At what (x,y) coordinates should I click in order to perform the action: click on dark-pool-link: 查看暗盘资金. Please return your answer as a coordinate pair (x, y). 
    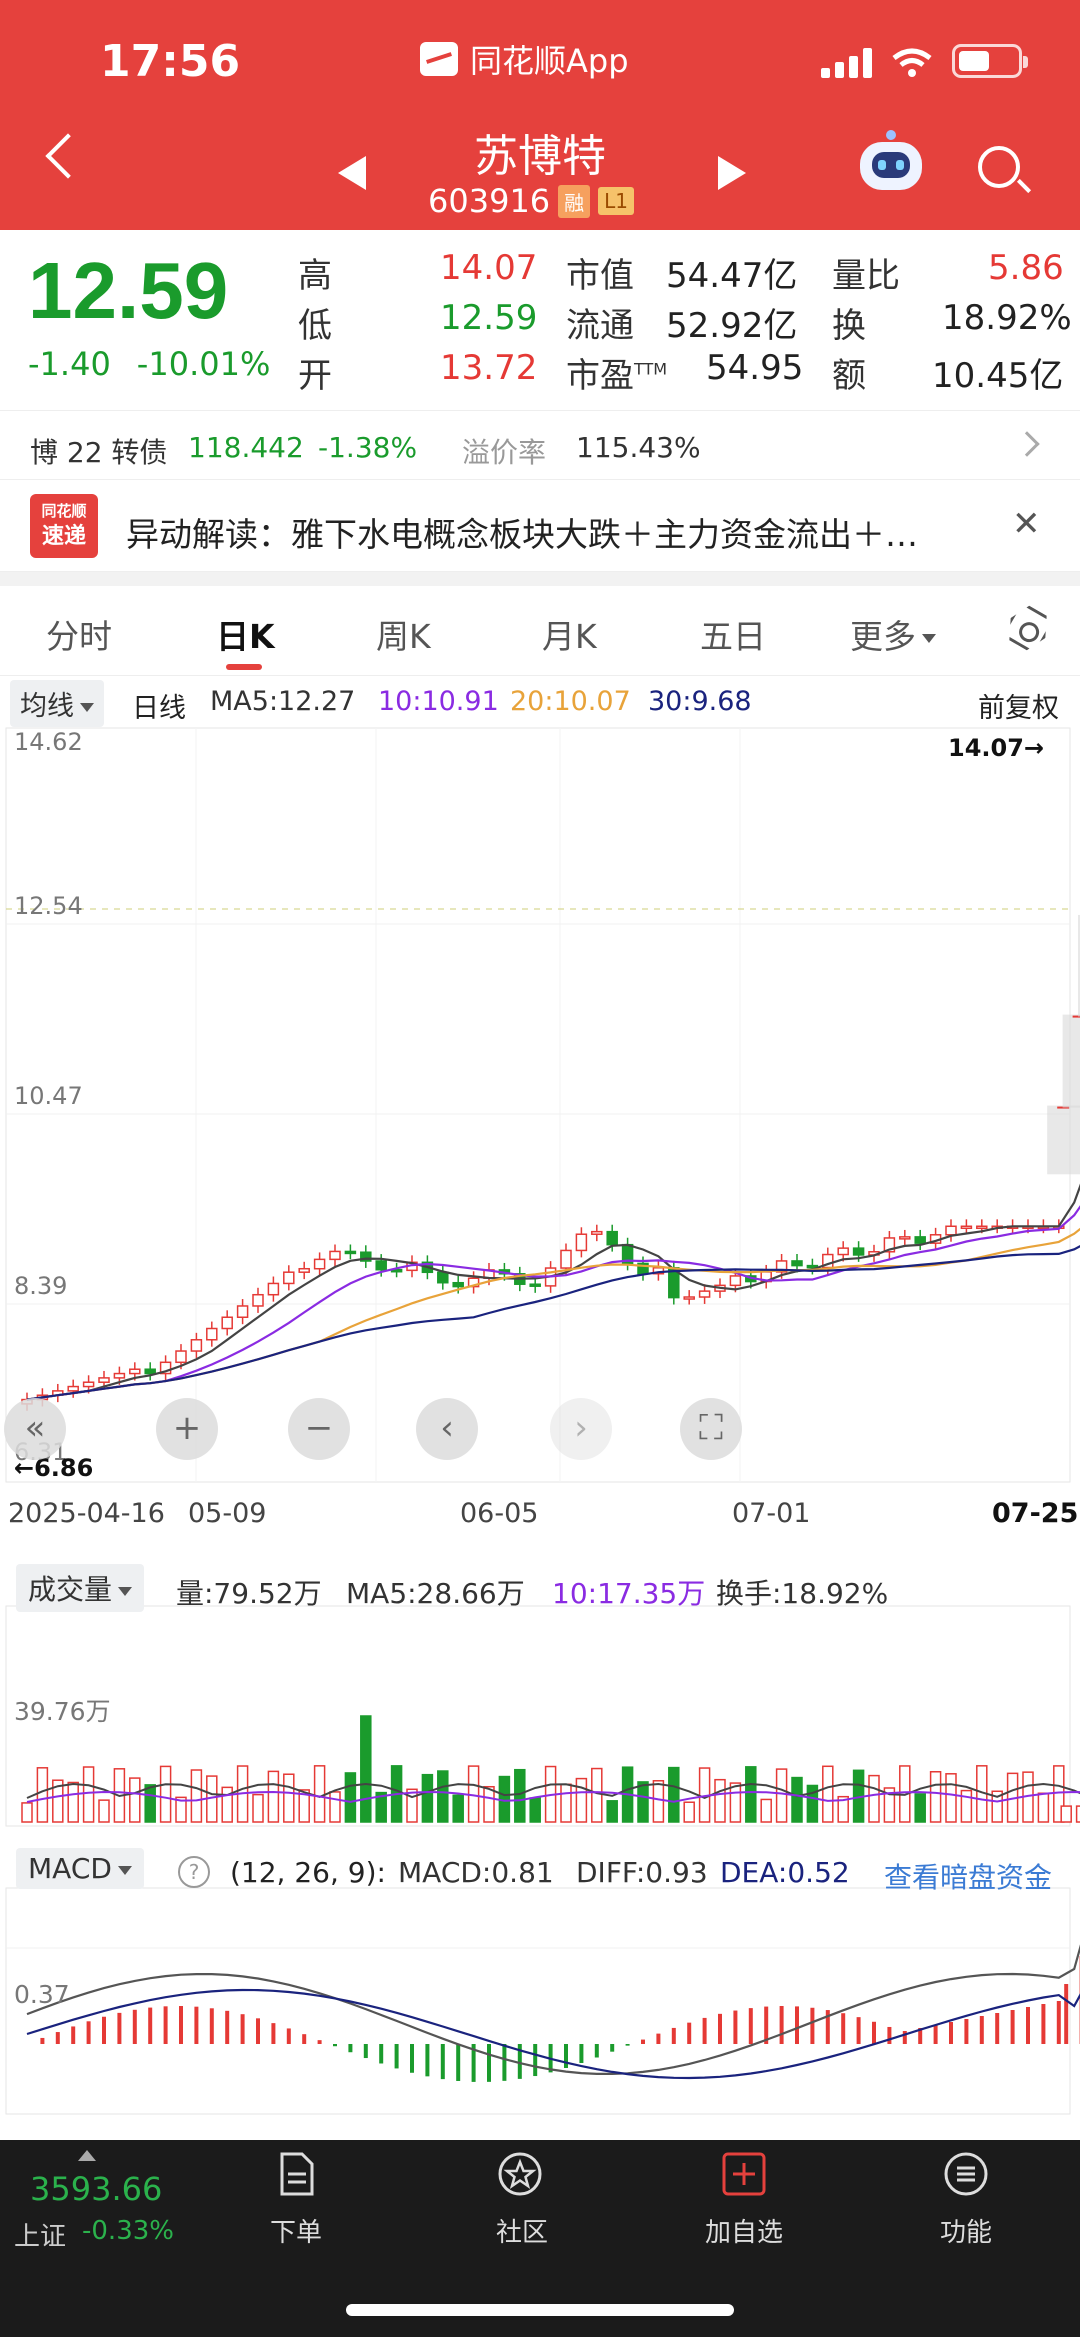
    Looking at the image, I should click on (968, 1876).